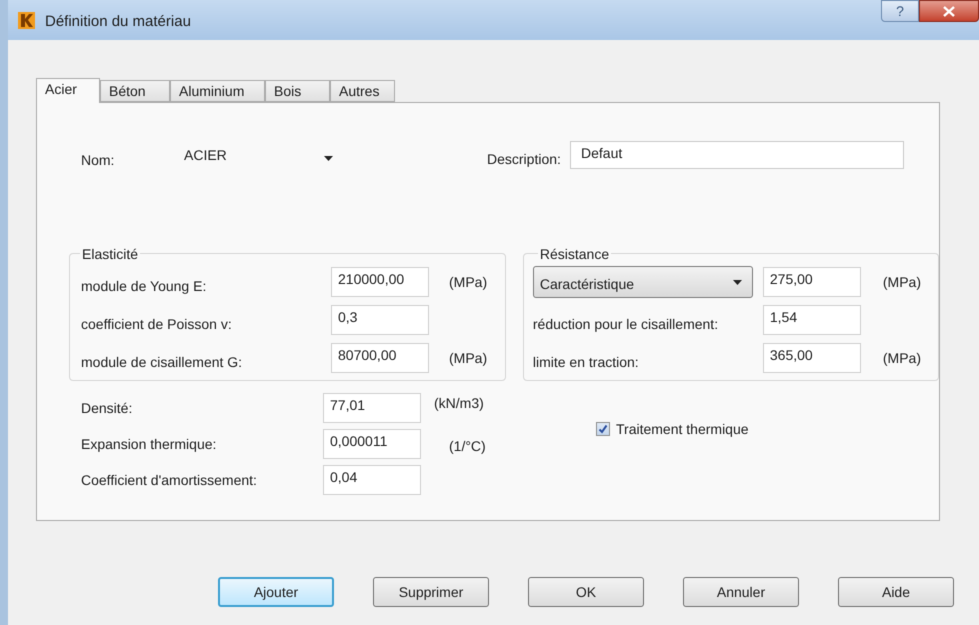 Image resolution: width=979 pixels, height=625 pixels. I want to click on unit-label: (kN/m3), so click(459, 403).